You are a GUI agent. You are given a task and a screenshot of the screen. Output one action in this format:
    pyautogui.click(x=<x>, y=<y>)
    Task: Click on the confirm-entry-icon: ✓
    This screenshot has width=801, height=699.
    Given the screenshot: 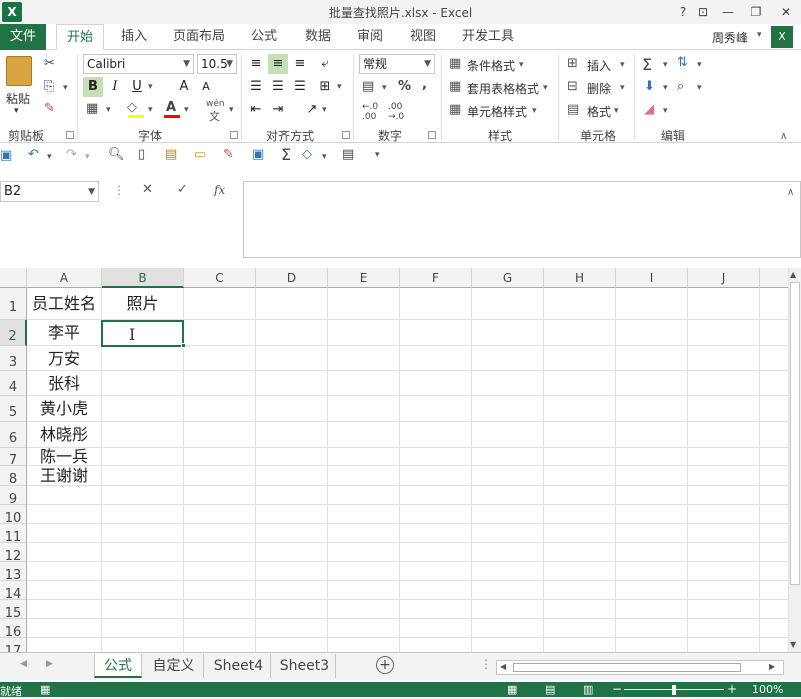 What is the action you would take?
    pyautogui.click(x=182, y=189)
    